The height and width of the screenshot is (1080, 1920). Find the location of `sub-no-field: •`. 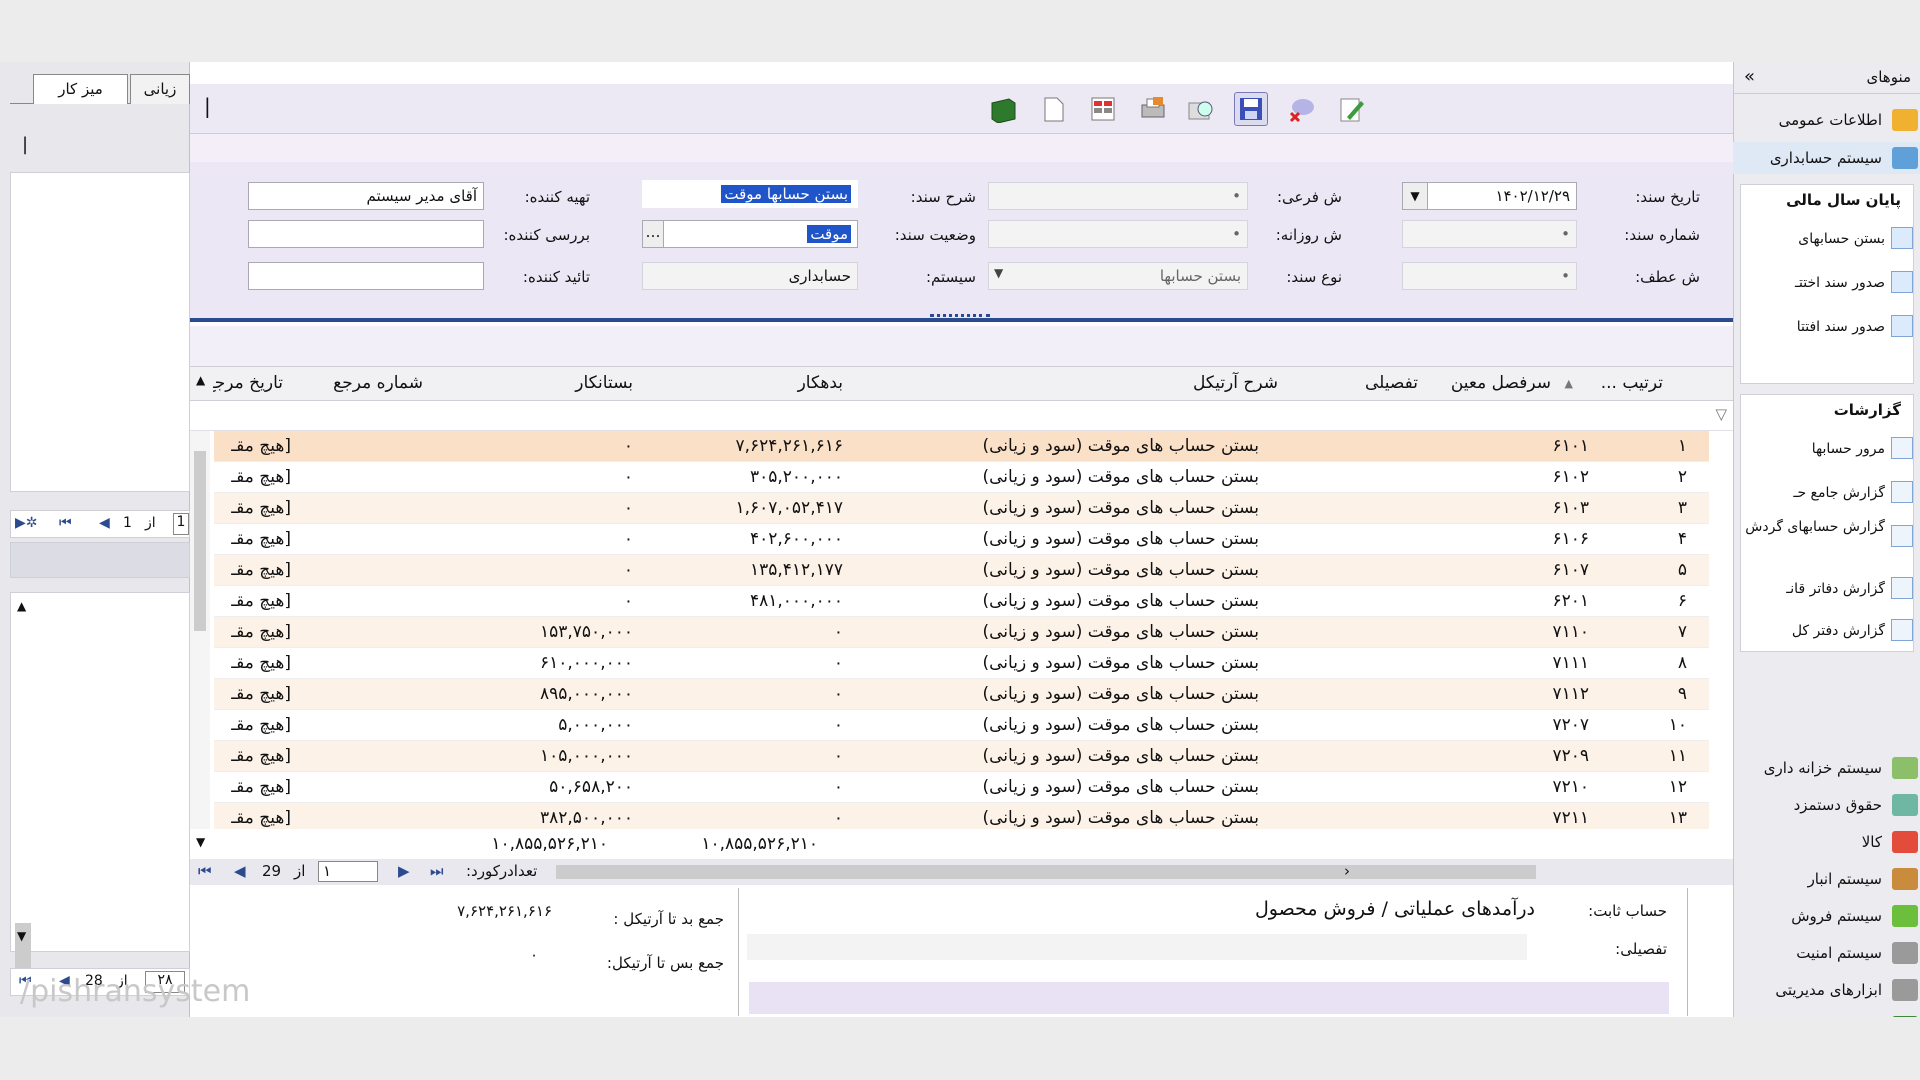

sub-no-field: • is located at coordinates (1118, 196).